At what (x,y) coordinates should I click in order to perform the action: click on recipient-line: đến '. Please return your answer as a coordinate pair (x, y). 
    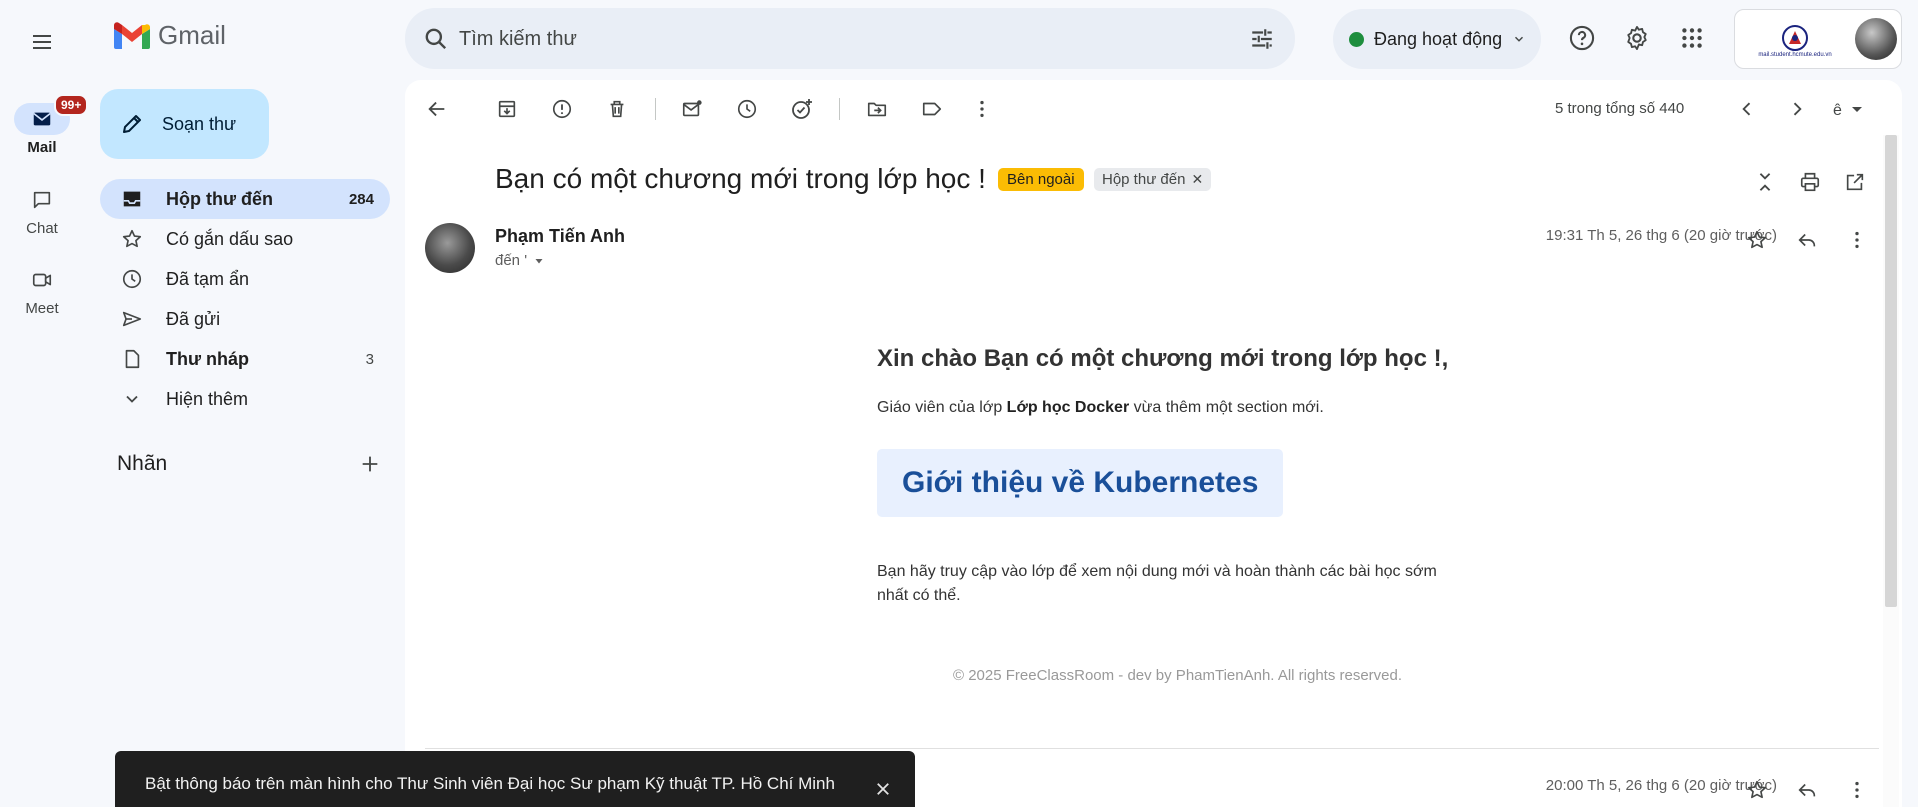
    Looking at the image, I should click on (520, 260).